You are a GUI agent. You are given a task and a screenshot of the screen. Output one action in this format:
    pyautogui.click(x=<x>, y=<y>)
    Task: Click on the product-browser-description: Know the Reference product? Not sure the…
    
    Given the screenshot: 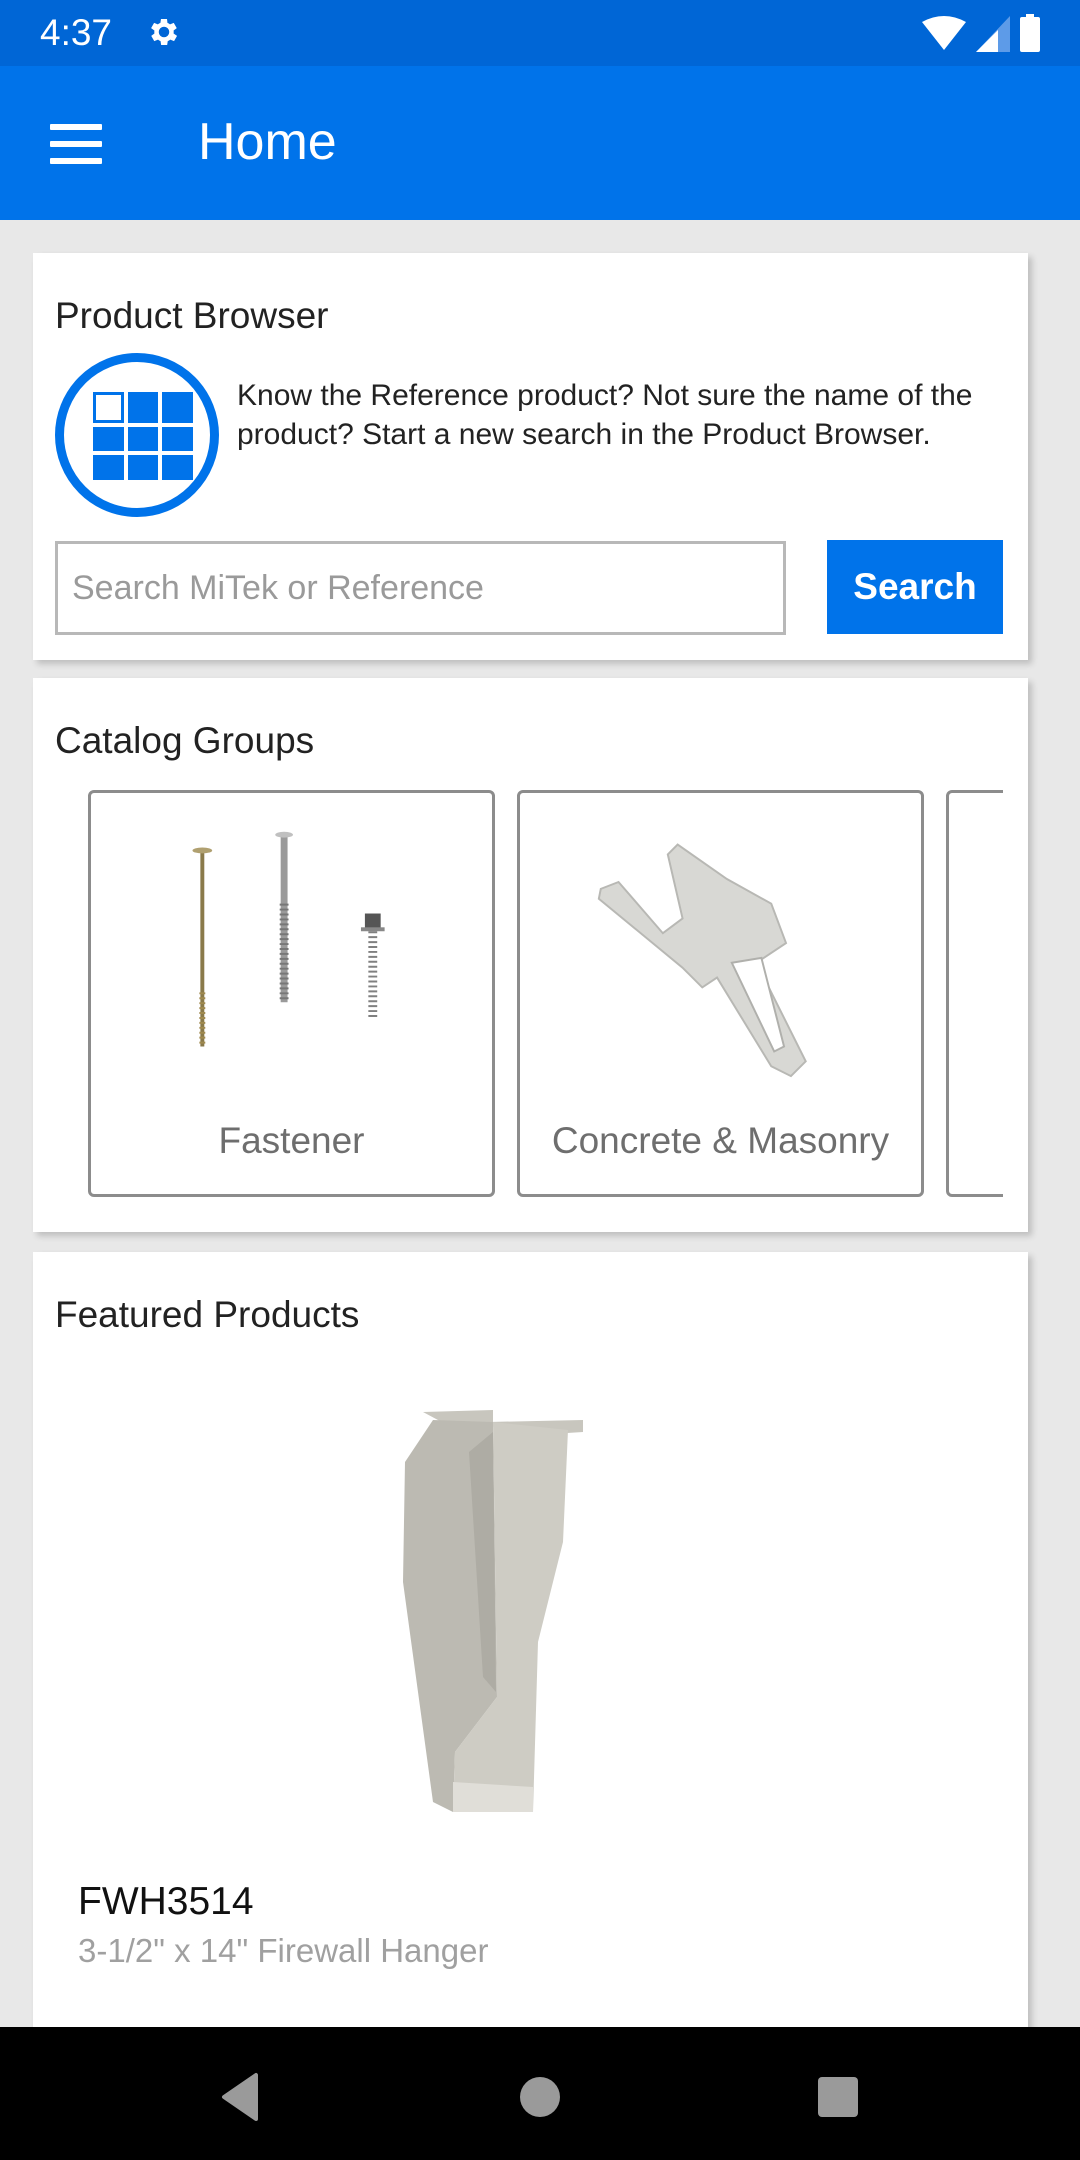 What is the action you would take?
    pyautogui.click(x=605, y=415)
    